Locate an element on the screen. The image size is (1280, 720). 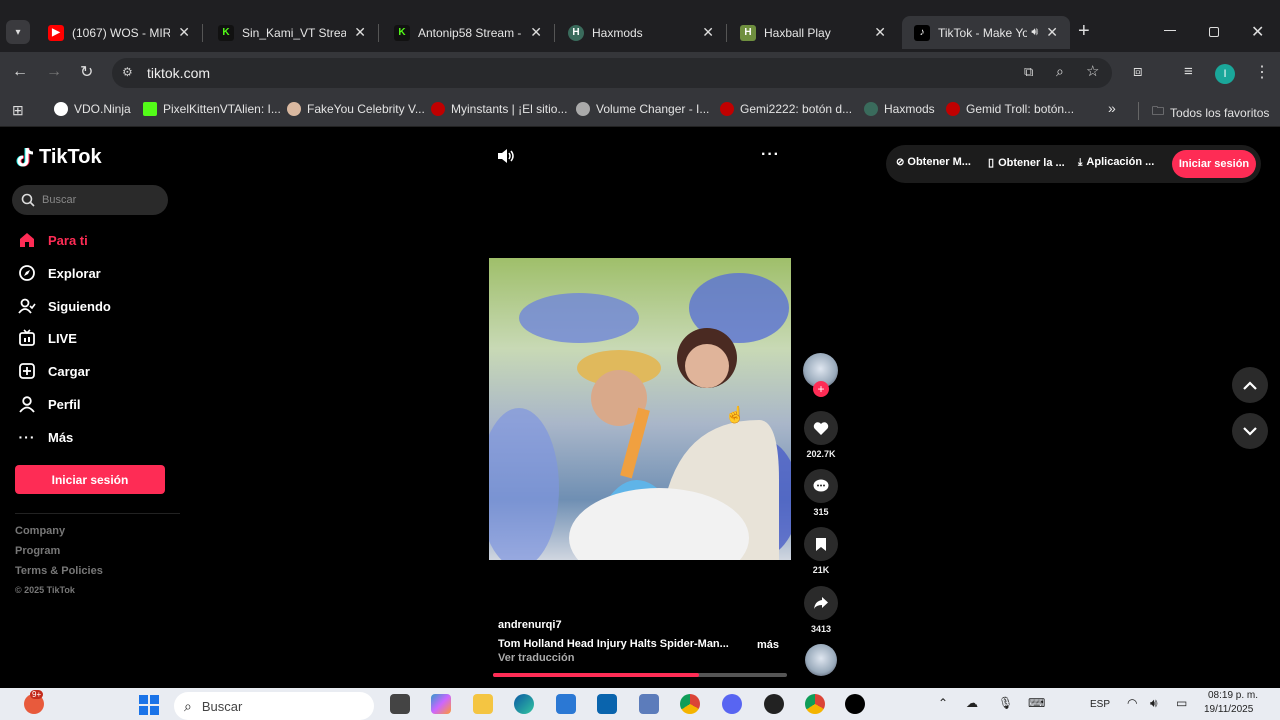
nav-item-siguiendo: Siguiendo is located at coordinates (64, 306).